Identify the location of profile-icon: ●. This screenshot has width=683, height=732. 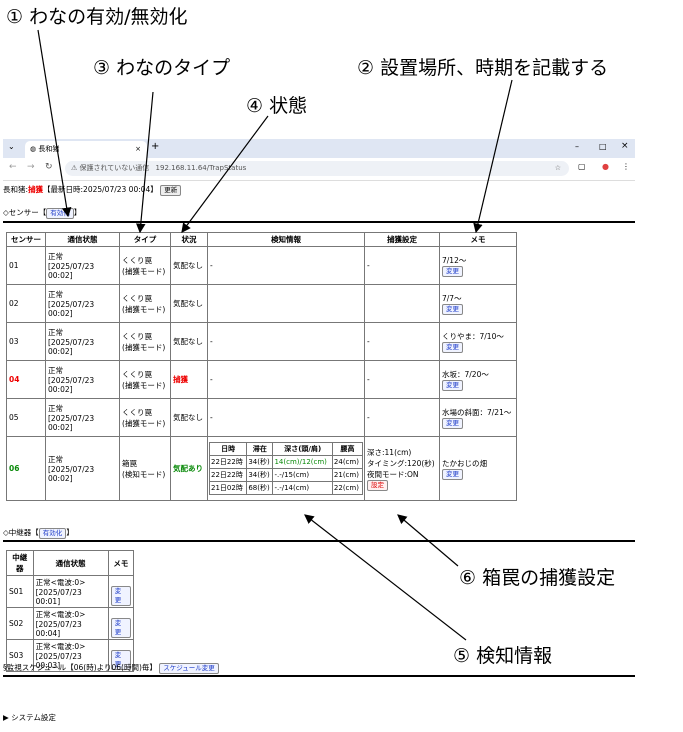
(605, 166).